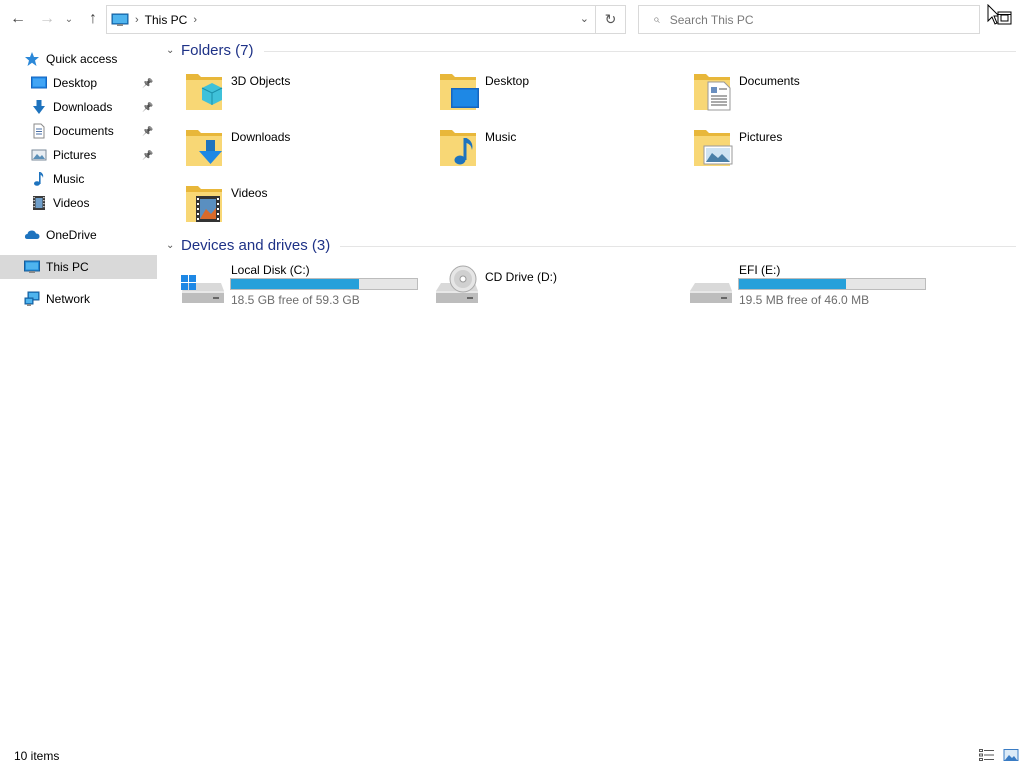 The image size is (1024, 768). I want to click on drive-item-d: CD Drive (D:), so click(558, 288).